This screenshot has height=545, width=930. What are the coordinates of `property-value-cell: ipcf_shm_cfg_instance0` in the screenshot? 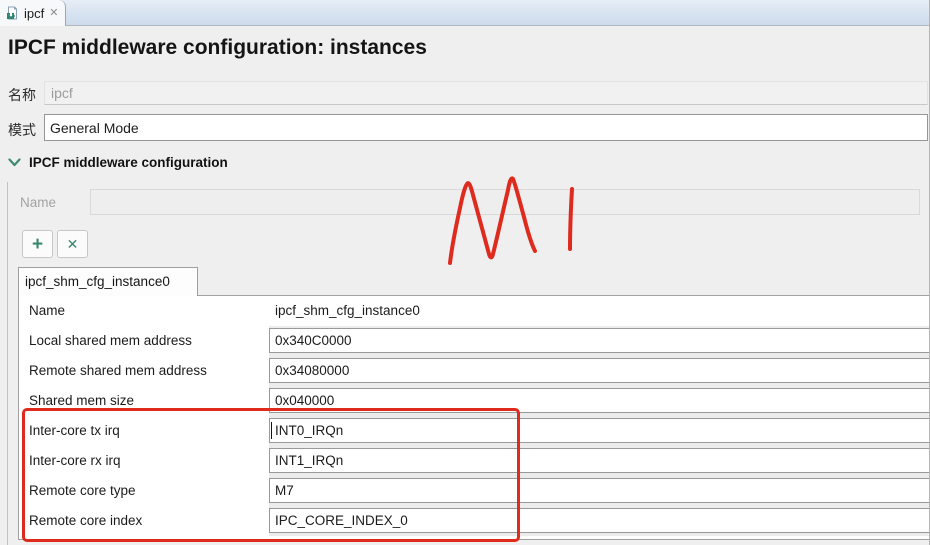 It's located at (599, 311).